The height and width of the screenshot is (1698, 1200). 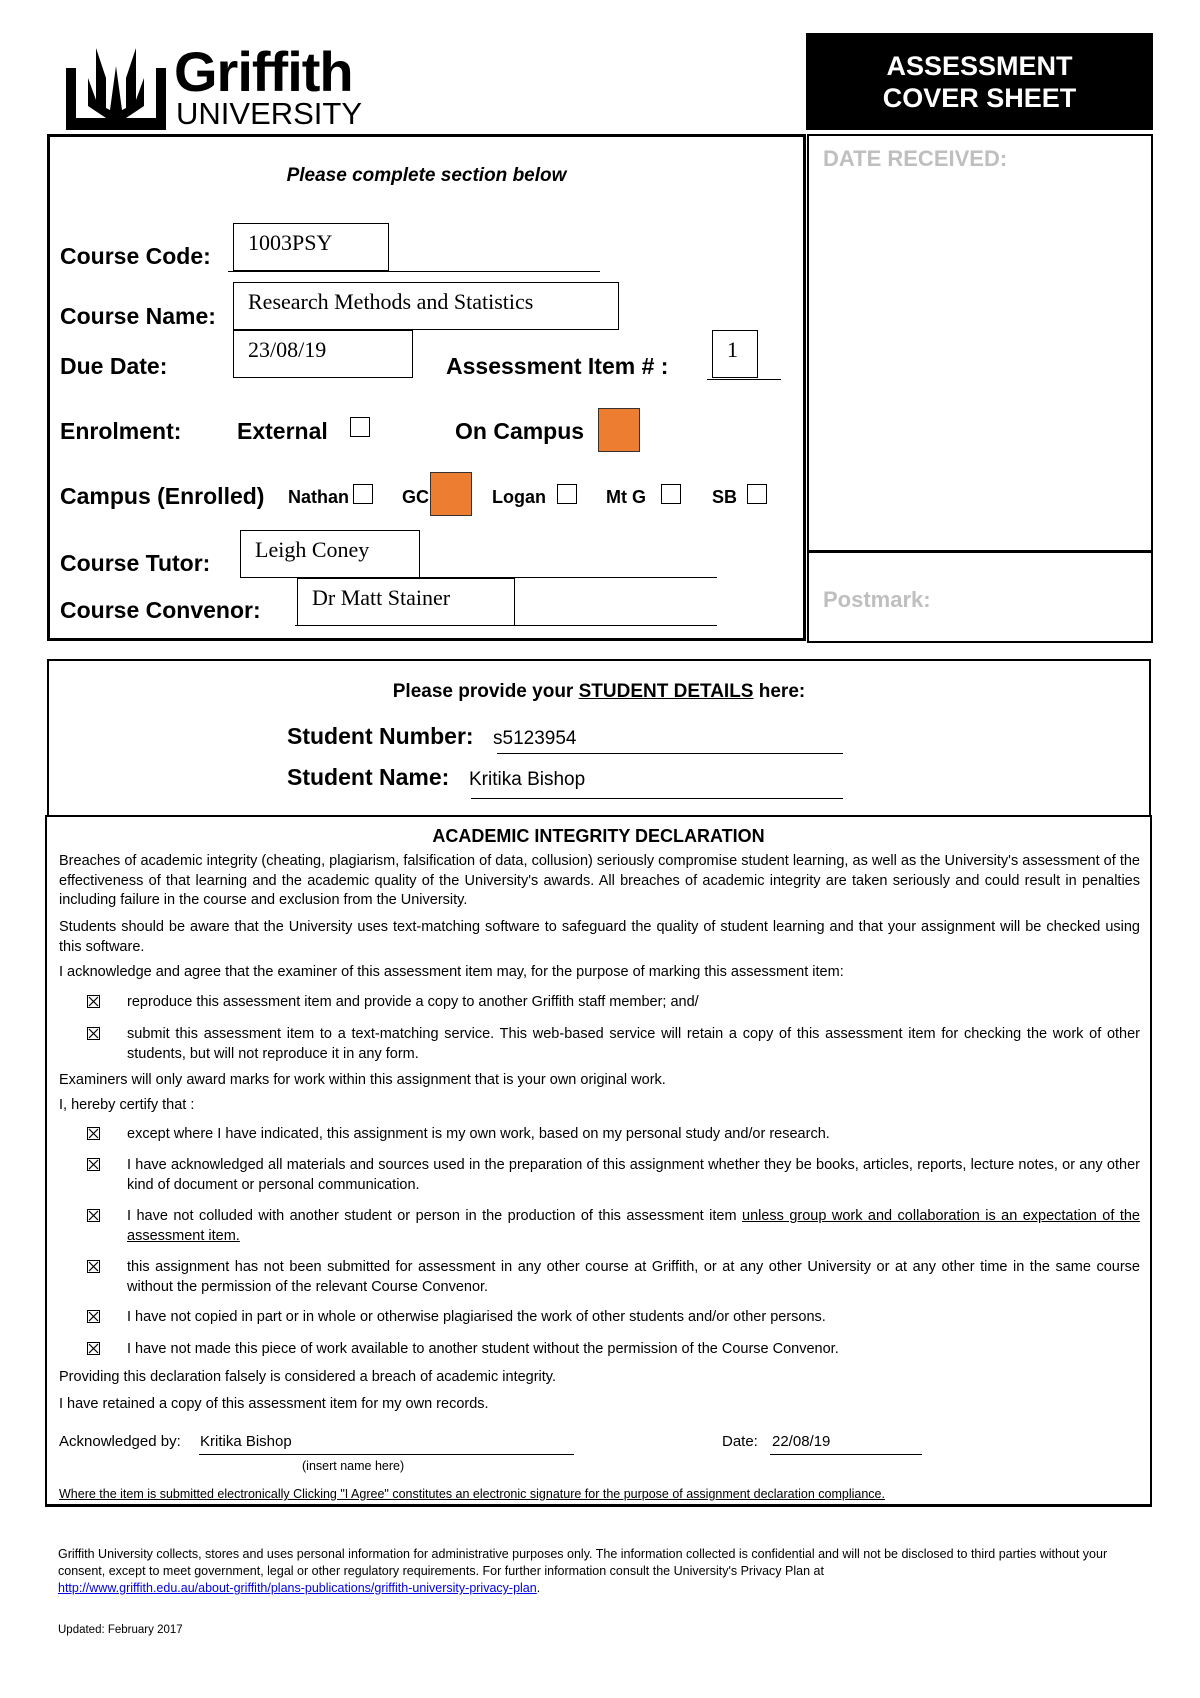 I want to click on title-line-2: COVER SHEET, so click(x=979, y=97).